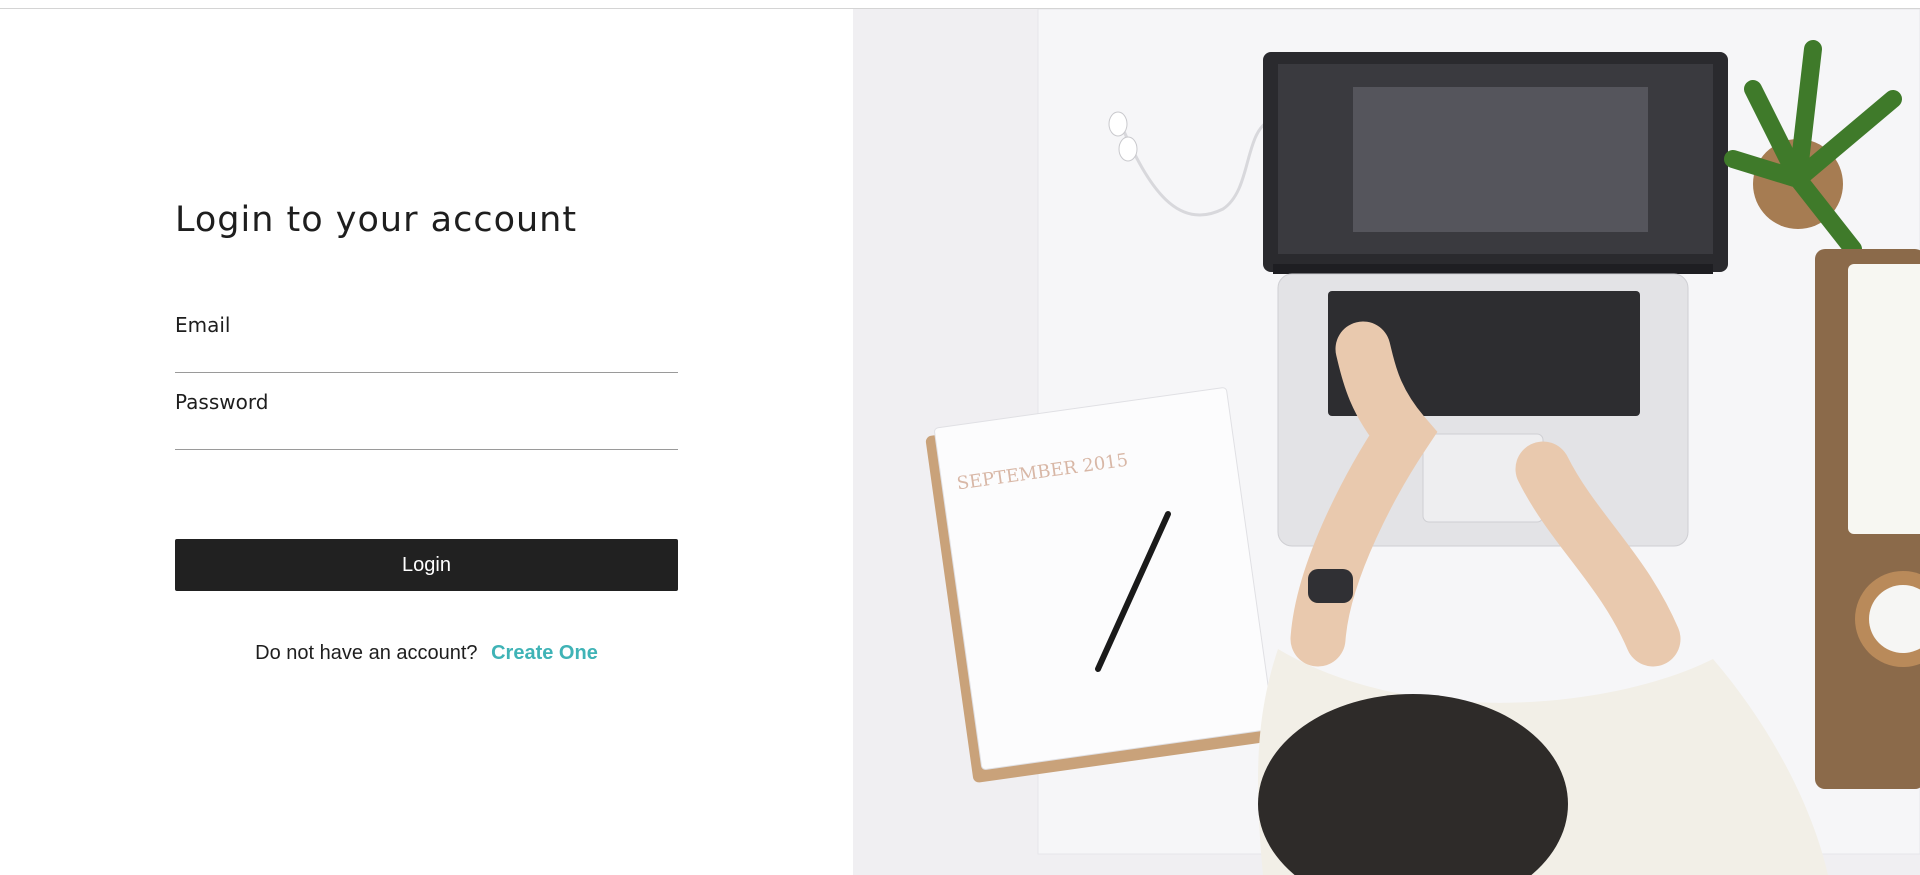 The image size is (1920, 875). I want to click on login-button: Login, so click(426, 565).